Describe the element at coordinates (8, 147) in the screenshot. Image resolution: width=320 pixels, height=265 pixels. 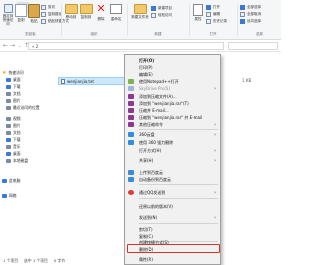
I see `music-icon` at that location.